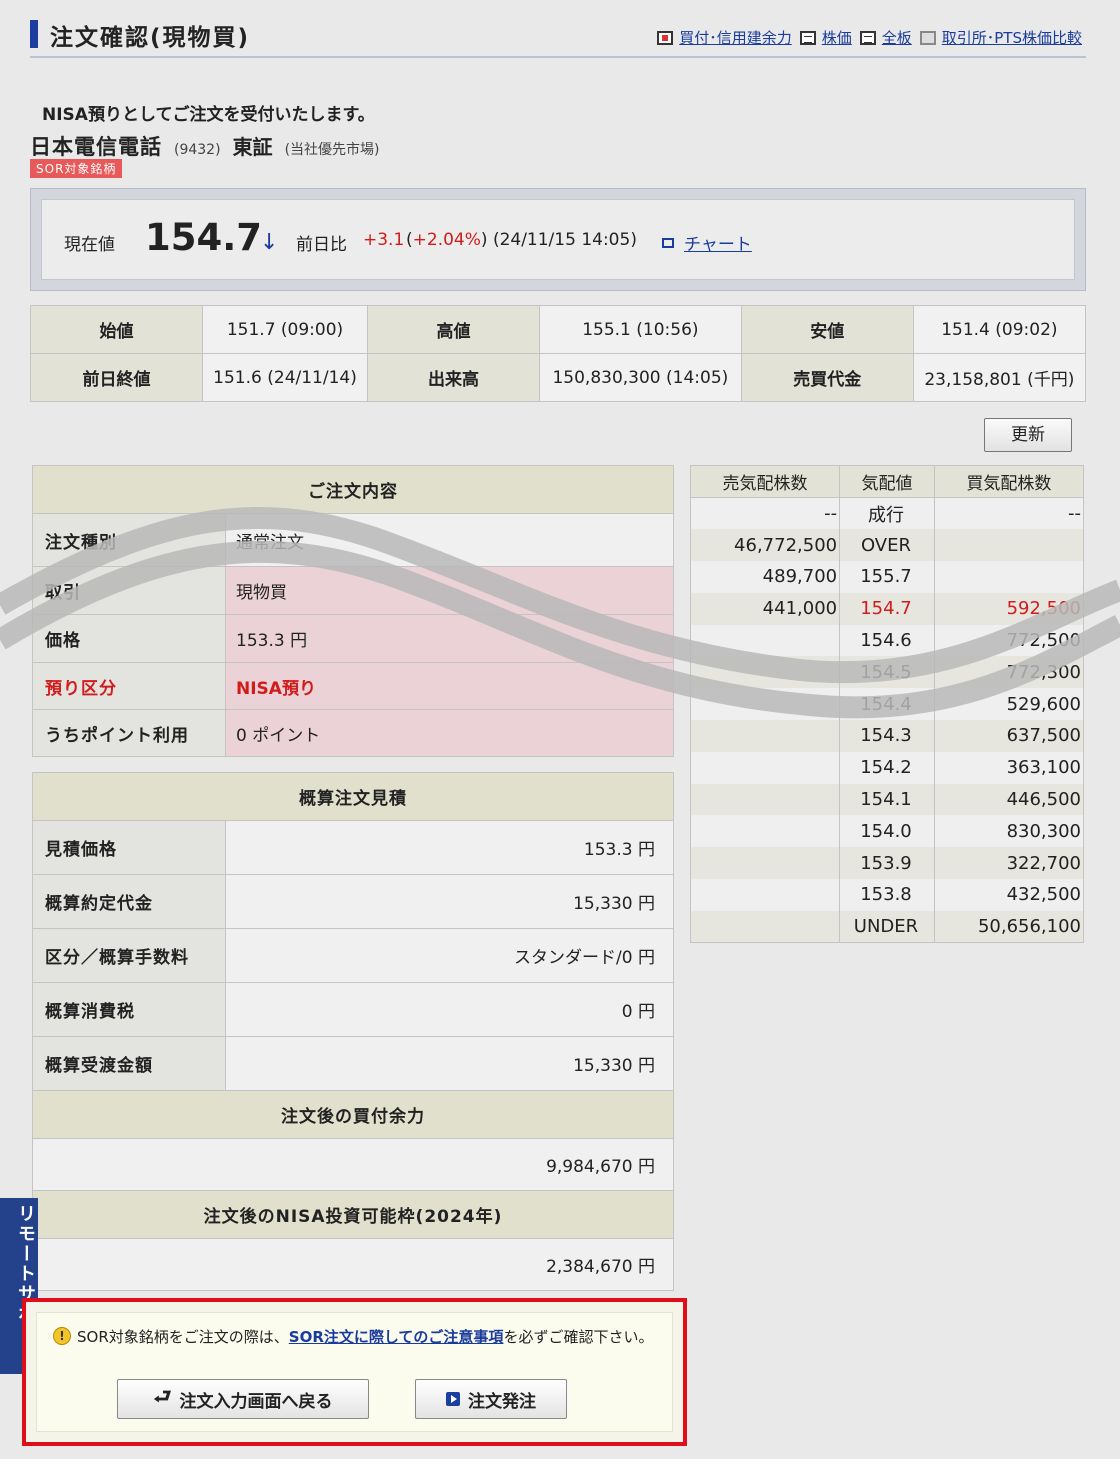  I want to click on stock-code: (9432), so click(197, 150).